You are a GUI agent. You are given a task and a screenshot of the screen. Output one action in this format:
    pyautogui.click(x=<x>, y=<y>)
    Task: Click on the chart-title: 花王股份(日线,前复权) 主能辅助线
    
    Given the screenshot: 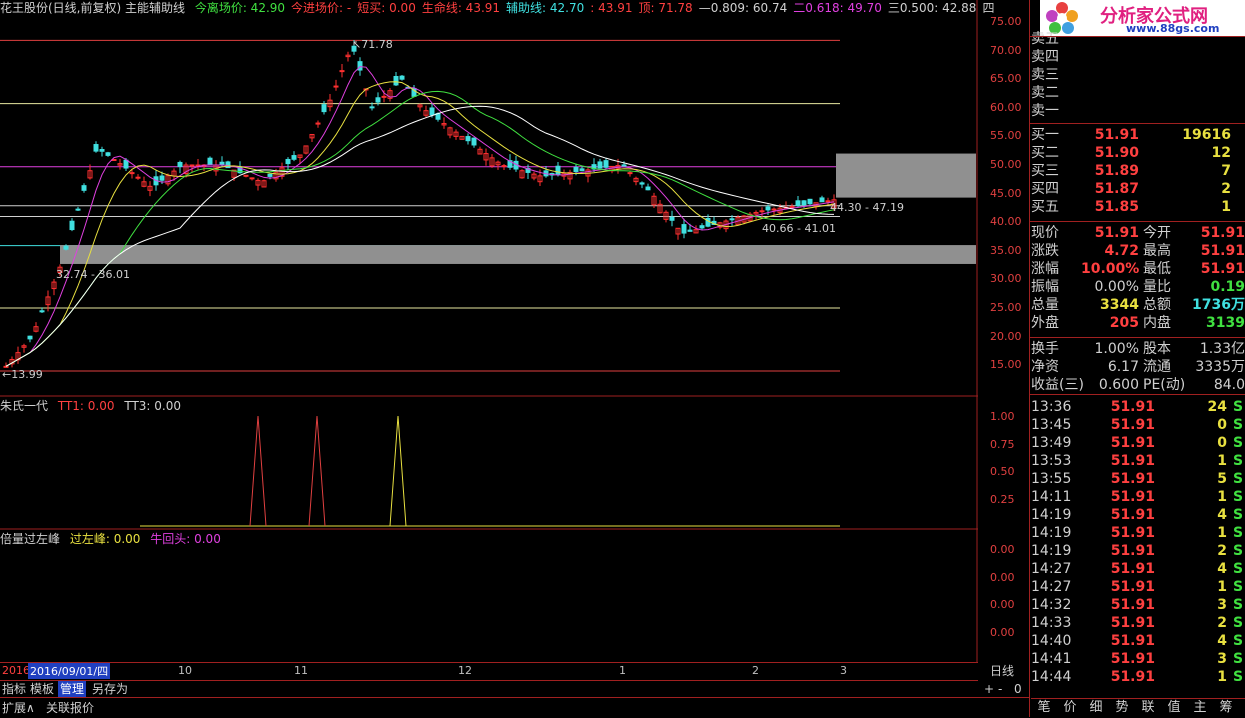 What is the action you would take?
    pyautogui.click(x=92, y=8)
    